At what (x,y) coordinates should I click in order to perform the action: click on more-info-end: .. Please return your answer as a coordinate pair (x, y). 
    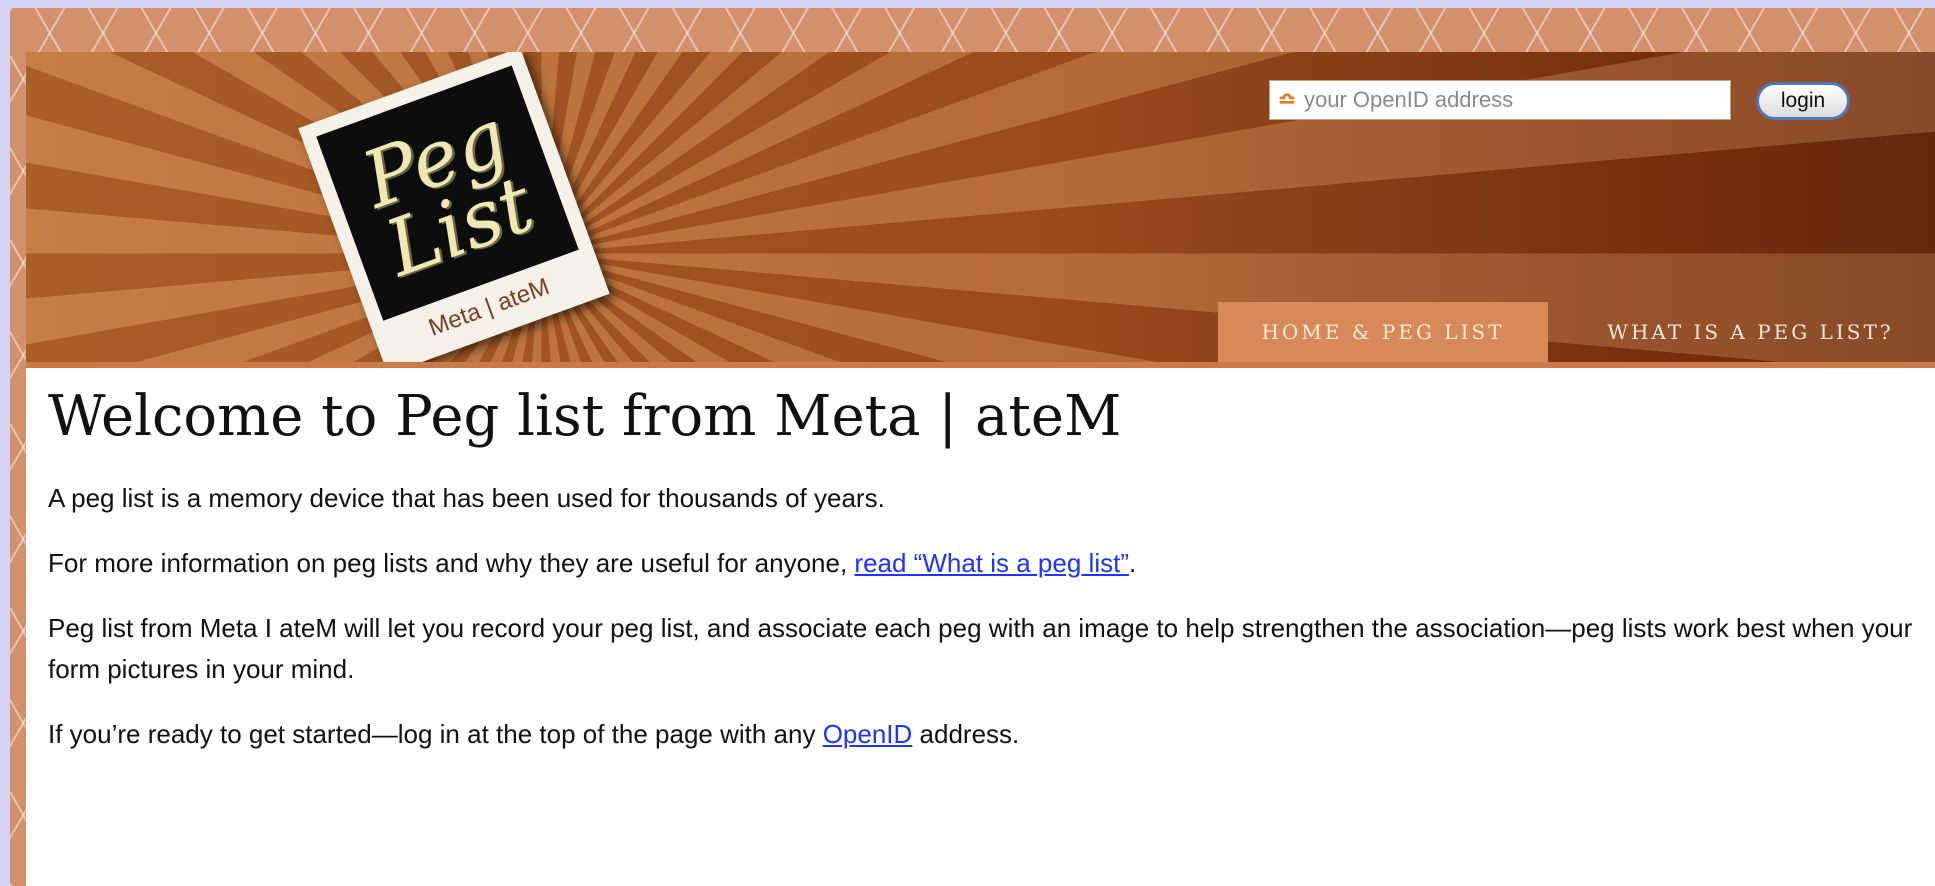
    Looking at the image, I should click on (1132, 563).